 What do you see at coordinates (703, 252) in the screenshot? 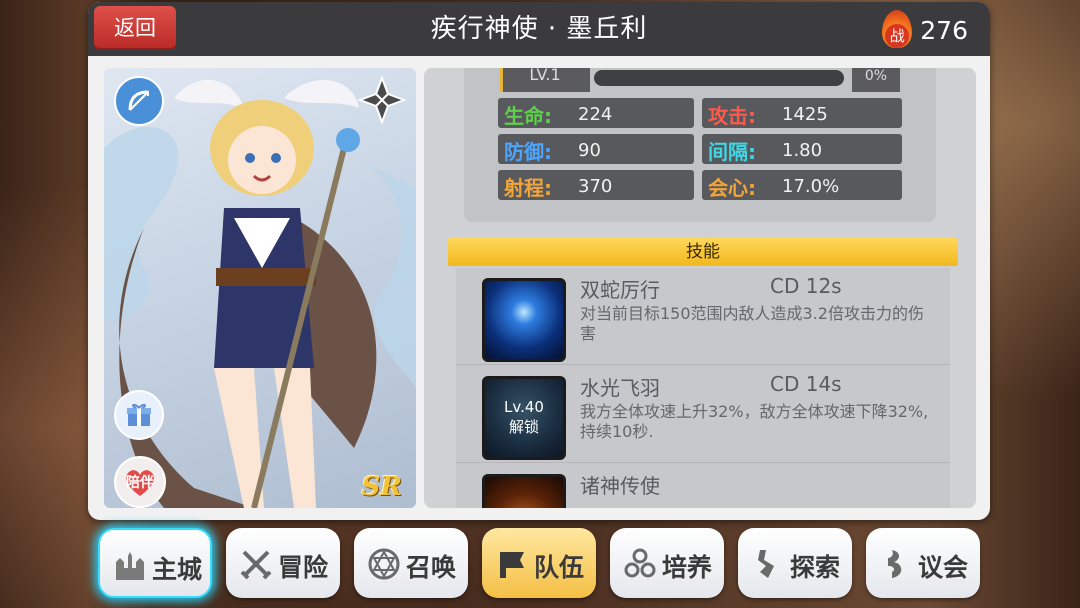
I see `skills-header: 技能` at bounding box center [703, 252].